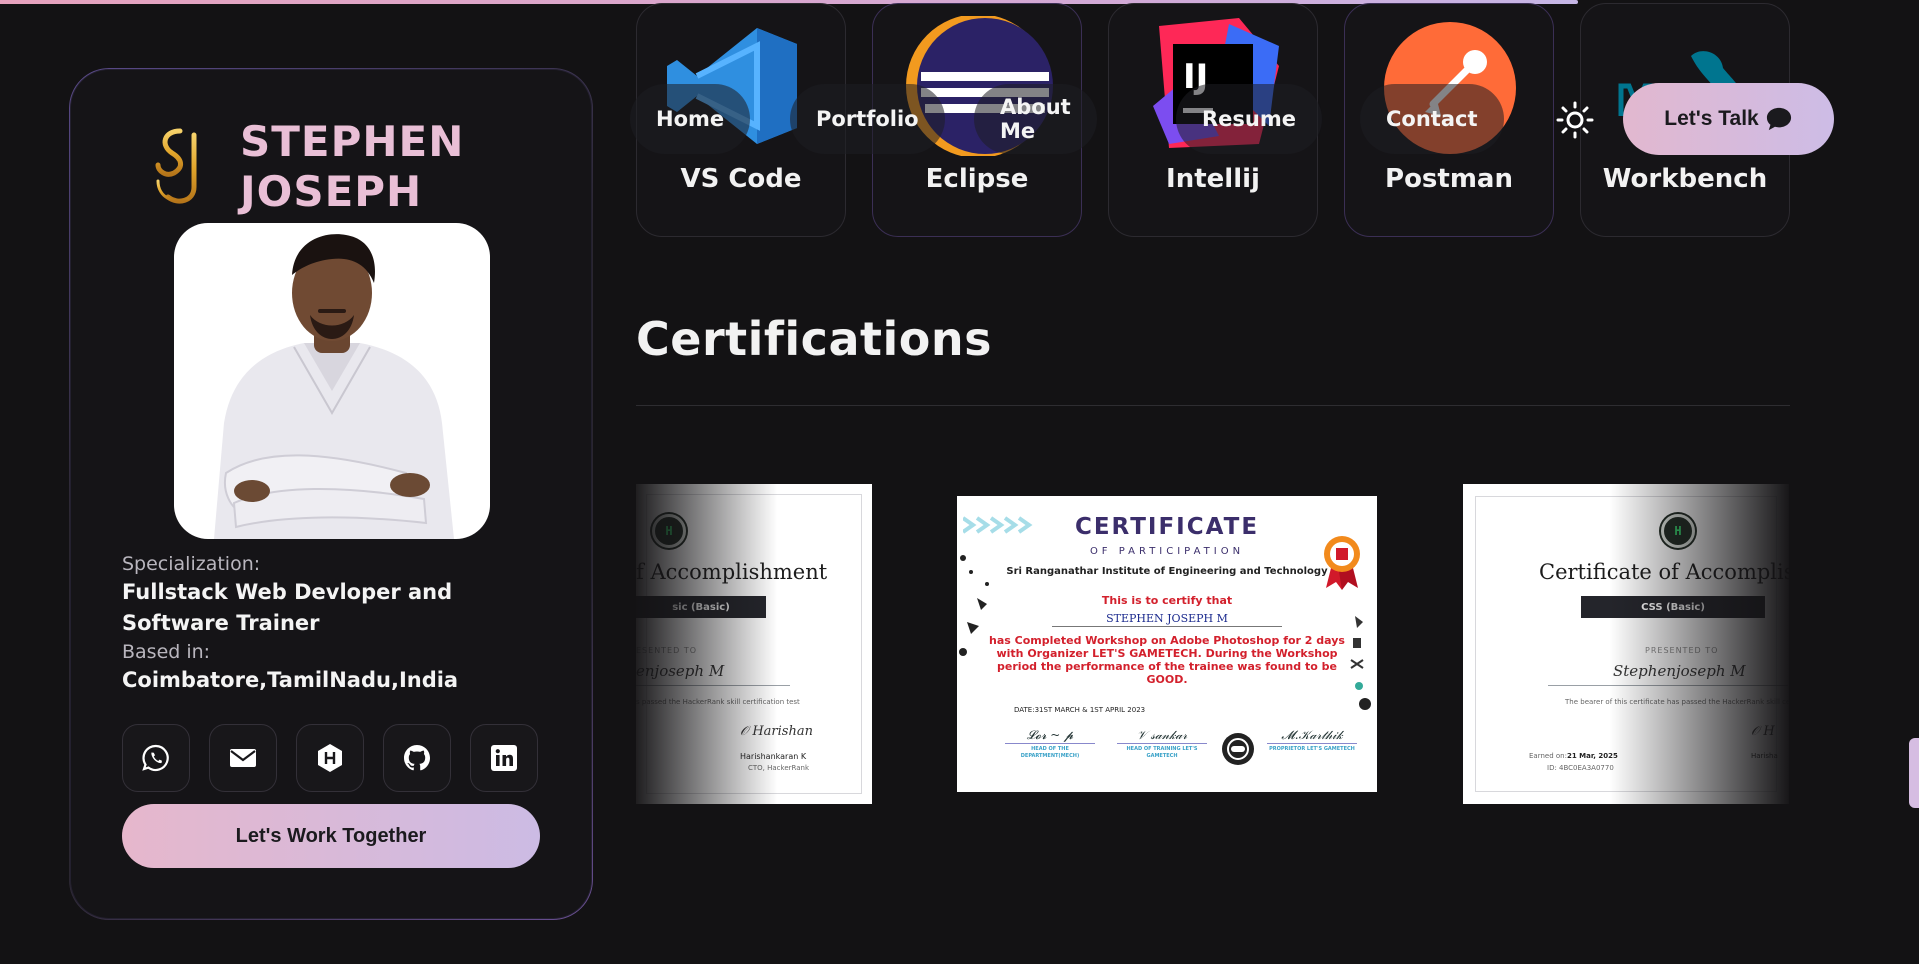  Describe the element at coordinates (1162, 736) in the screenshot. I see `signature-scribble: 𝒱 𝓈𝒶𝓃𝓀𝒶𝓇` at that location.